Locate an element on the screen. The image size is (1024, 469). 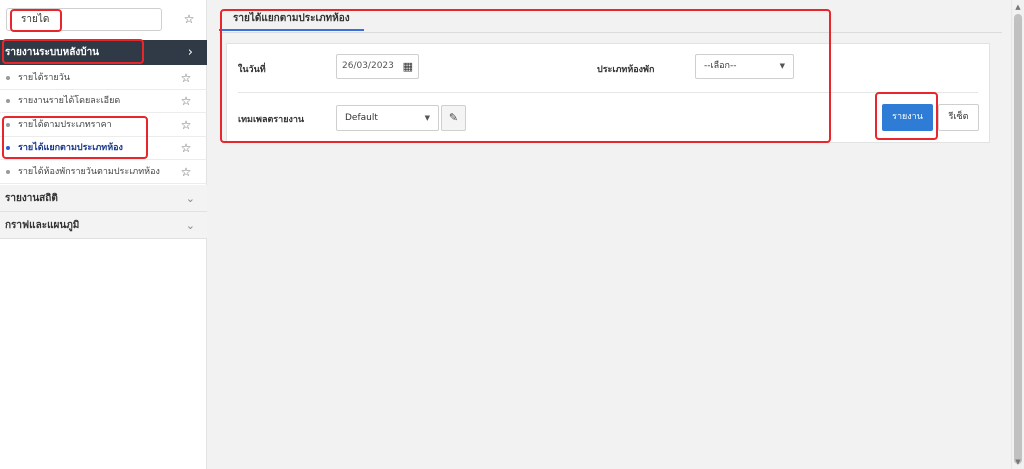
sidebar-item-daily-room-revenue-by-type: รายได้ห้องพักรายวันตามประเภทห้อง ☆ is located at coordinates (103, 172).